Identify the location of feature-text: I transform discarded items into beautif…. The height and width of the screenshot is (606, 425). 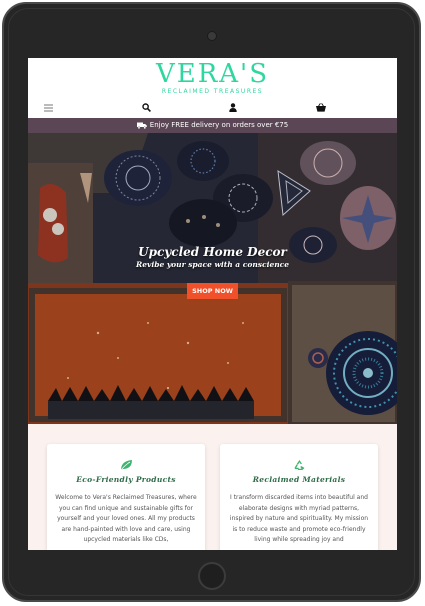
(299, 518).